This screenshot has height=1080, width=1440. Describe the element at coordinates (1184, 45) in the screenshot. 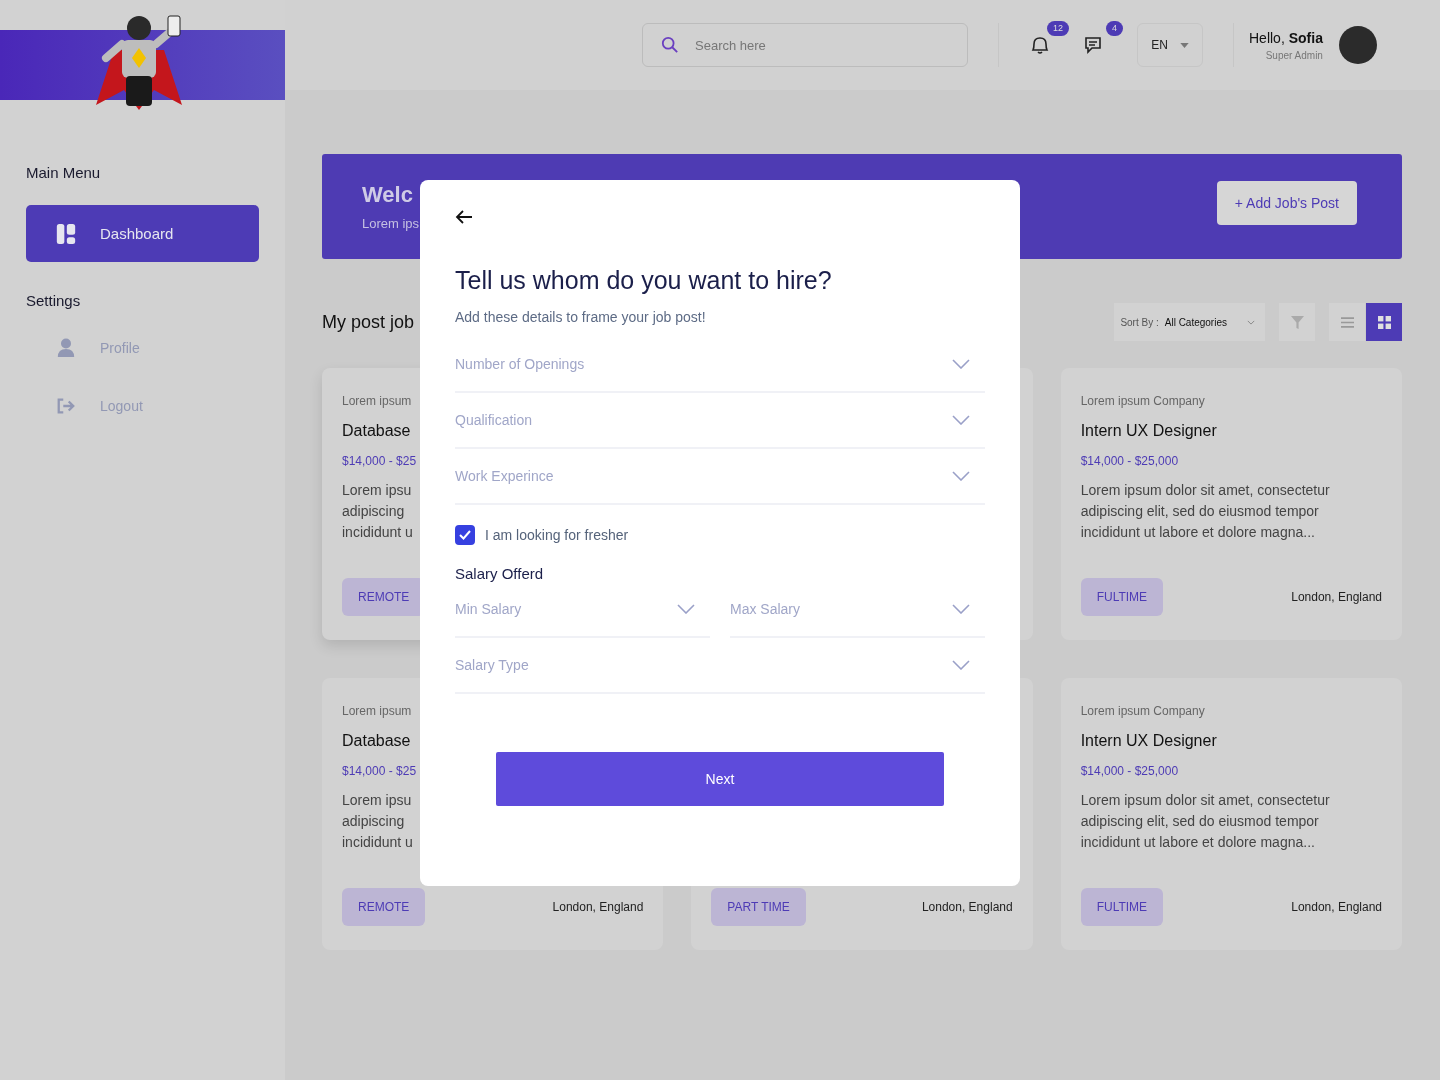

I see `caret-icon` at that location.